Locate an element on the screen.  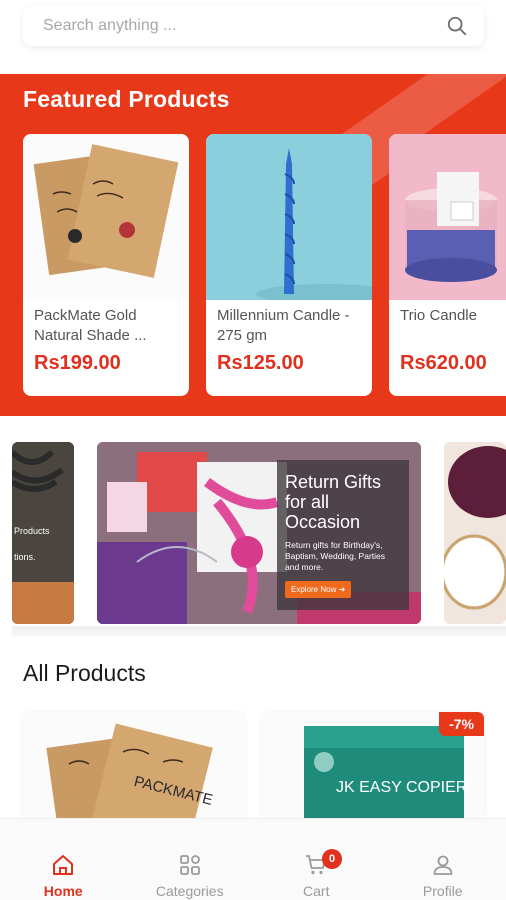
product-image-text: JK EASY COPIER is located at coordinates (401, 787).